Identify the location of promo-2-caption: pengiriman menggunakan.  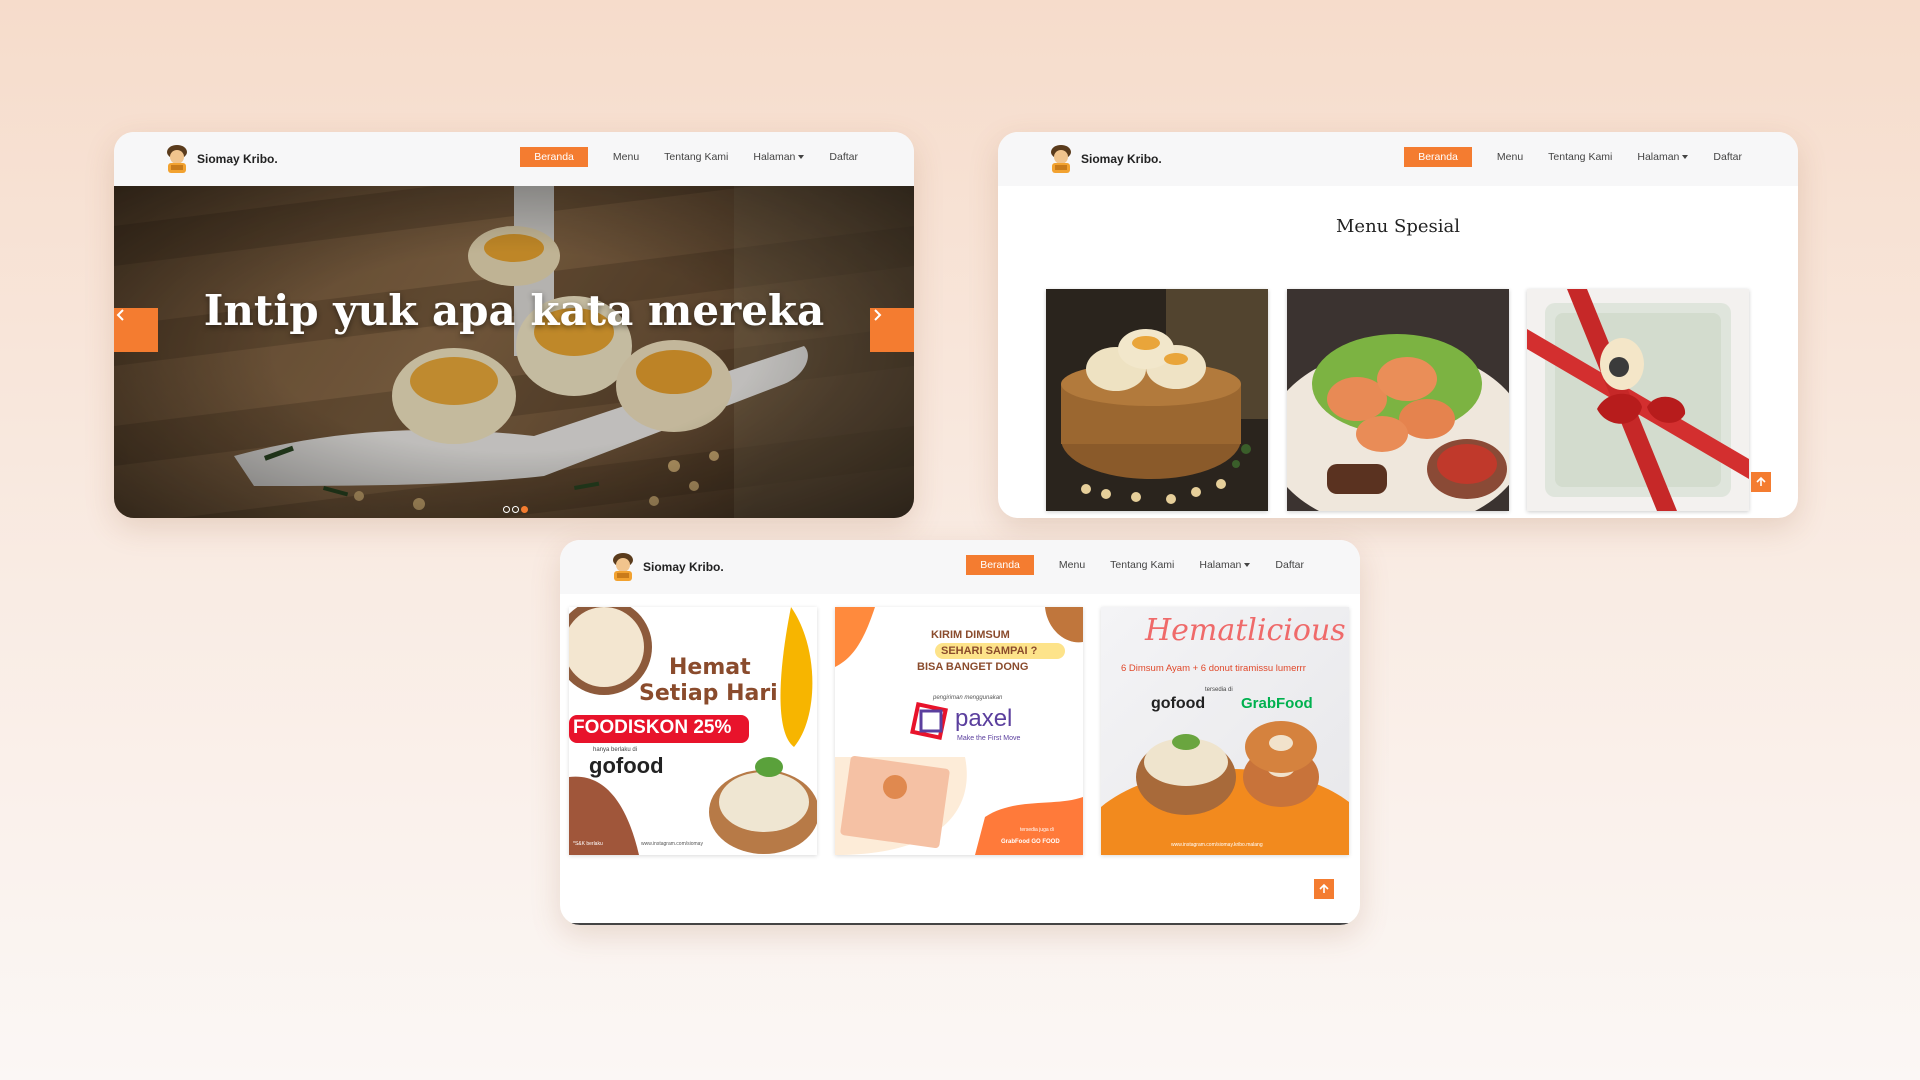
(968, 698).